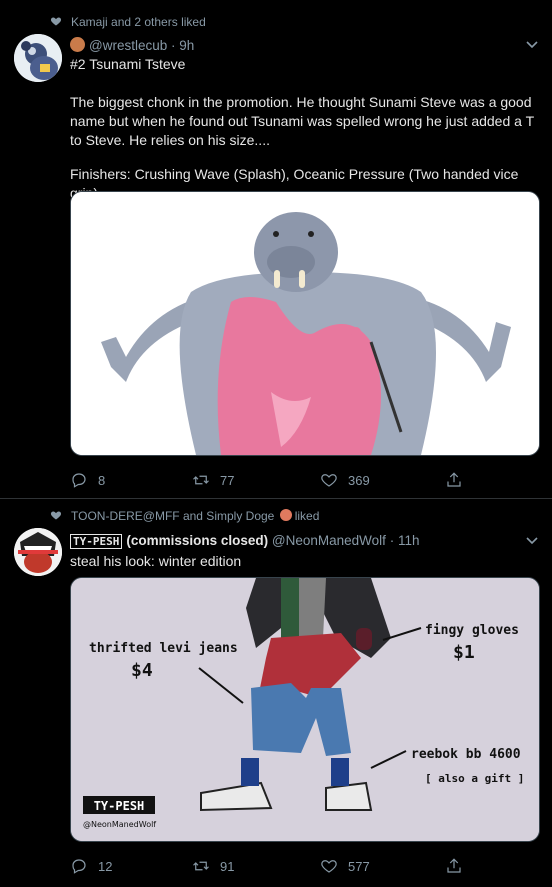  What do you see at coordinates (119, 824) in the screenshot?
I see `logo-handle: @NeonManedWolf` at bounding box center [119, 824].